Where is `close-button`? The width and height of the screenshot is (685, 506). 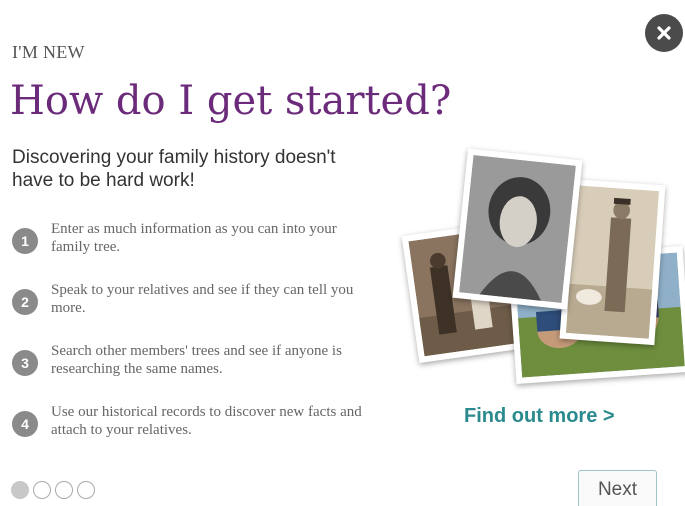 close-button is located at coordinates (664, 33).